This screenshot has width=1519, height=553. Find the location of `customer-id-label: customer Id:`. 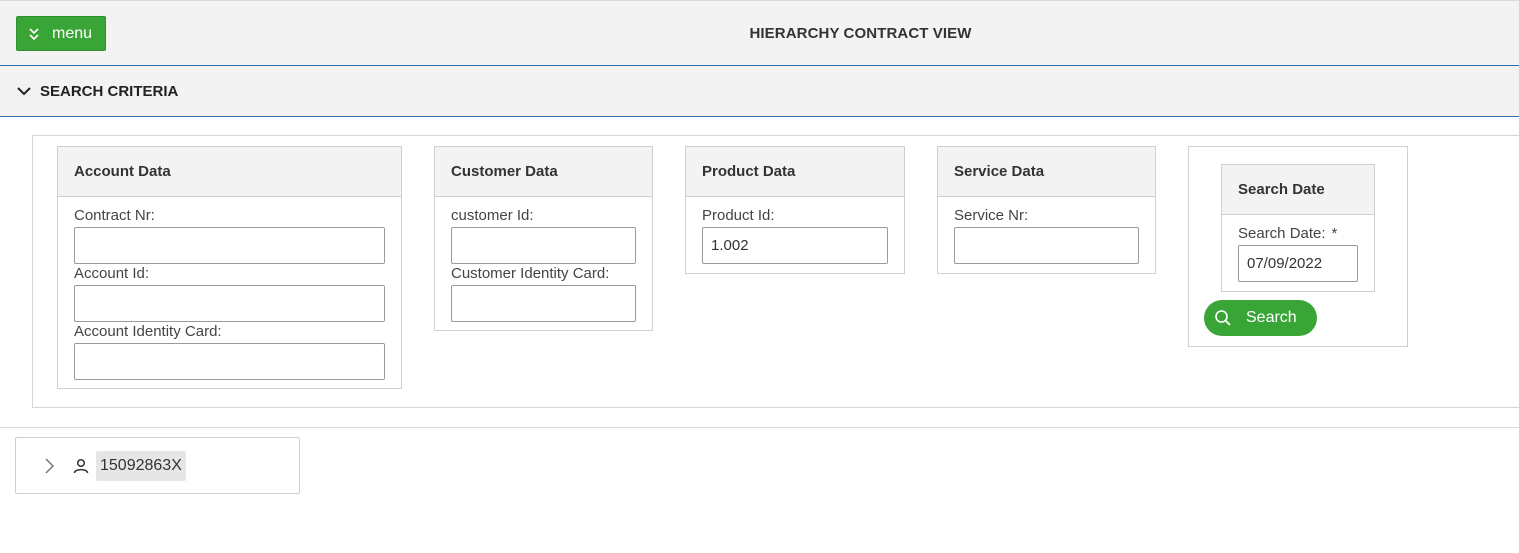

customer-id-label: customer Id: is located at coordinates (492, 215).